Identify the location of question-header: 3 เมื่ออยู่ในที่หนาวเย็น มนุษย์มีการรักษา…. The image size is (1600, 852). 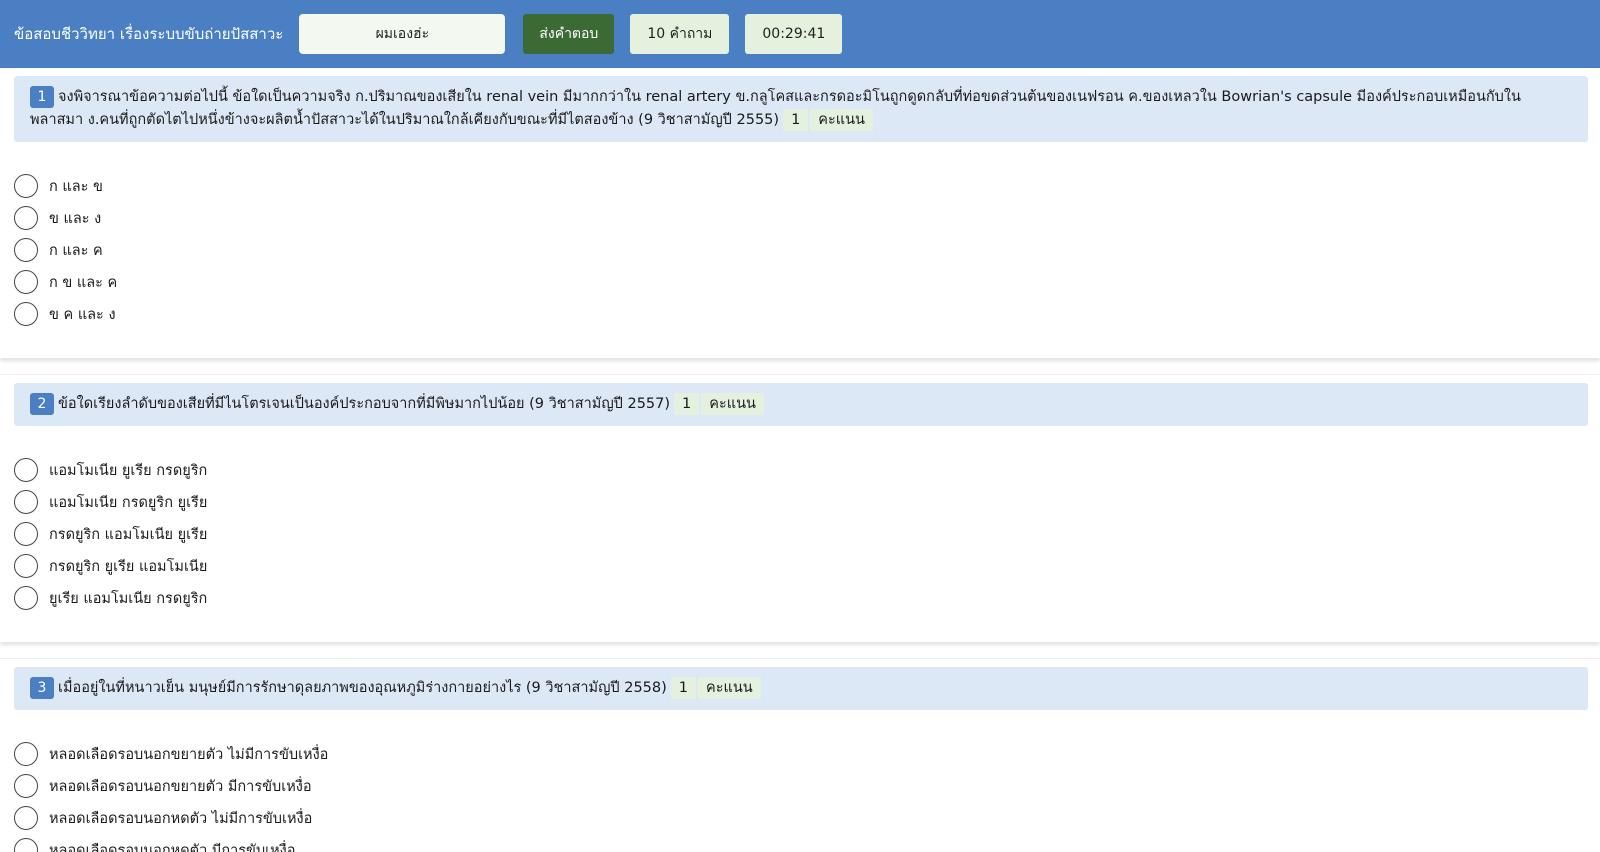
(801, 688).